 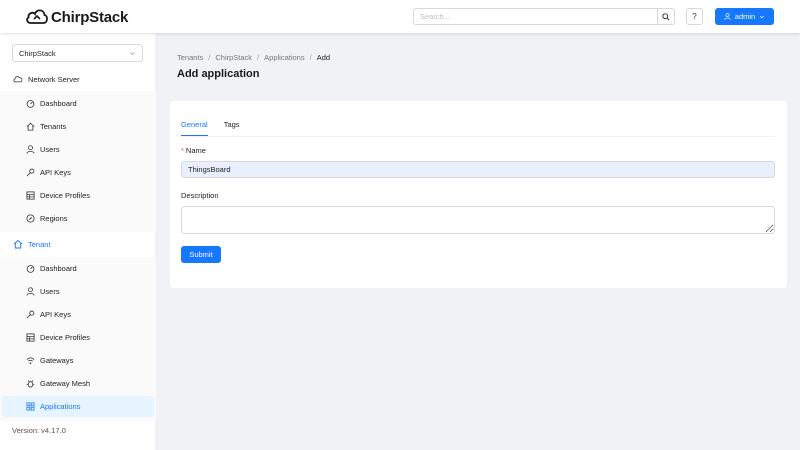 What do you see at coordinates (78, 360) in the screenshot?
I see `sidebar-item-tenant-gateways: Gateways` at bounding box center [78, 360].